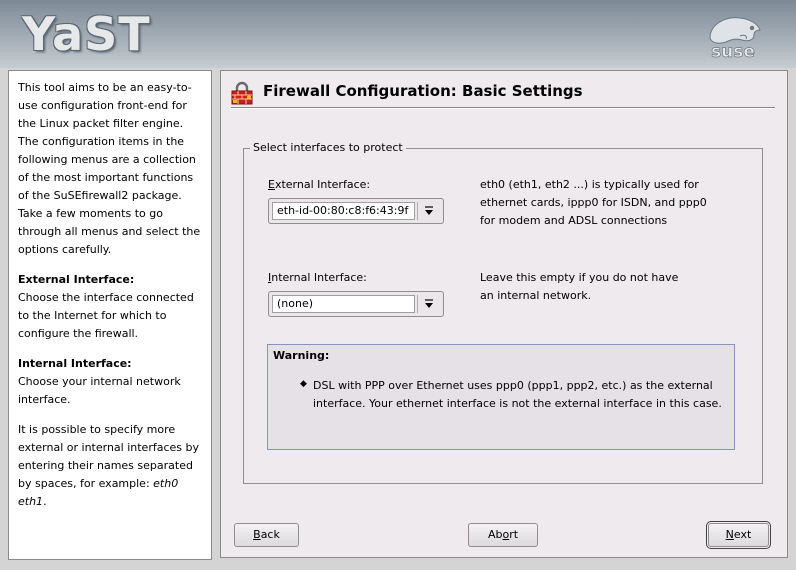  I want to click on frame-label: Select interfaces to protect, so click(328, 147).